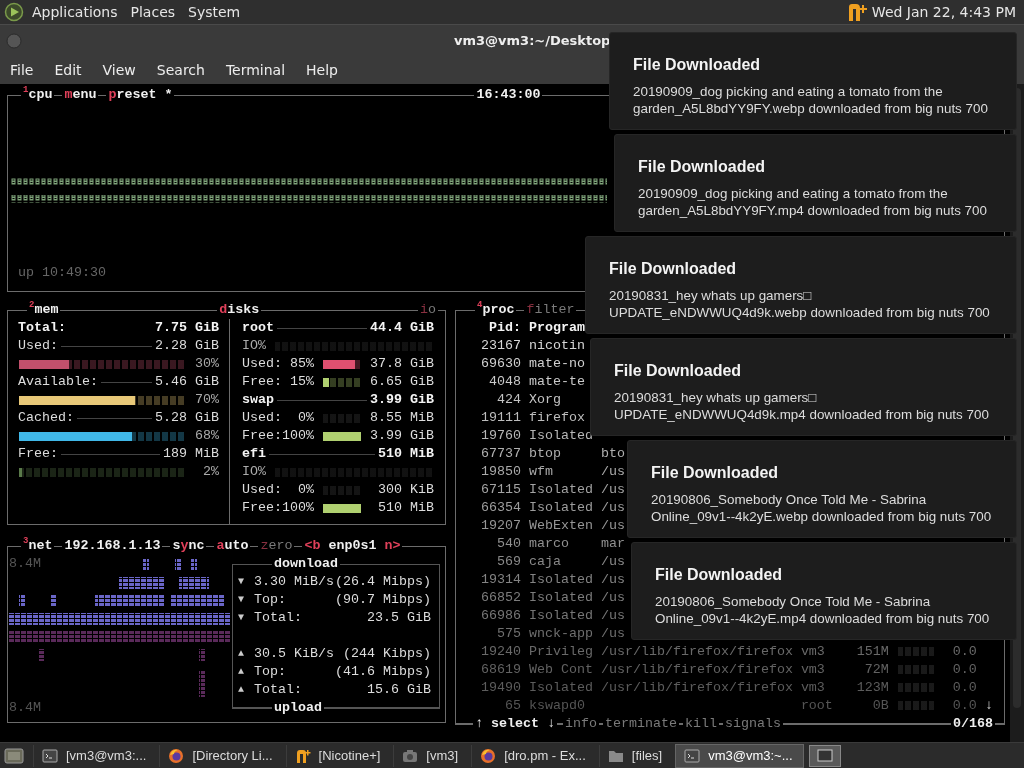  What do you see at coordinates (635, 755) in the screenshot?
I see `taskbar-button: [files]` at bounding box center [635, 755].